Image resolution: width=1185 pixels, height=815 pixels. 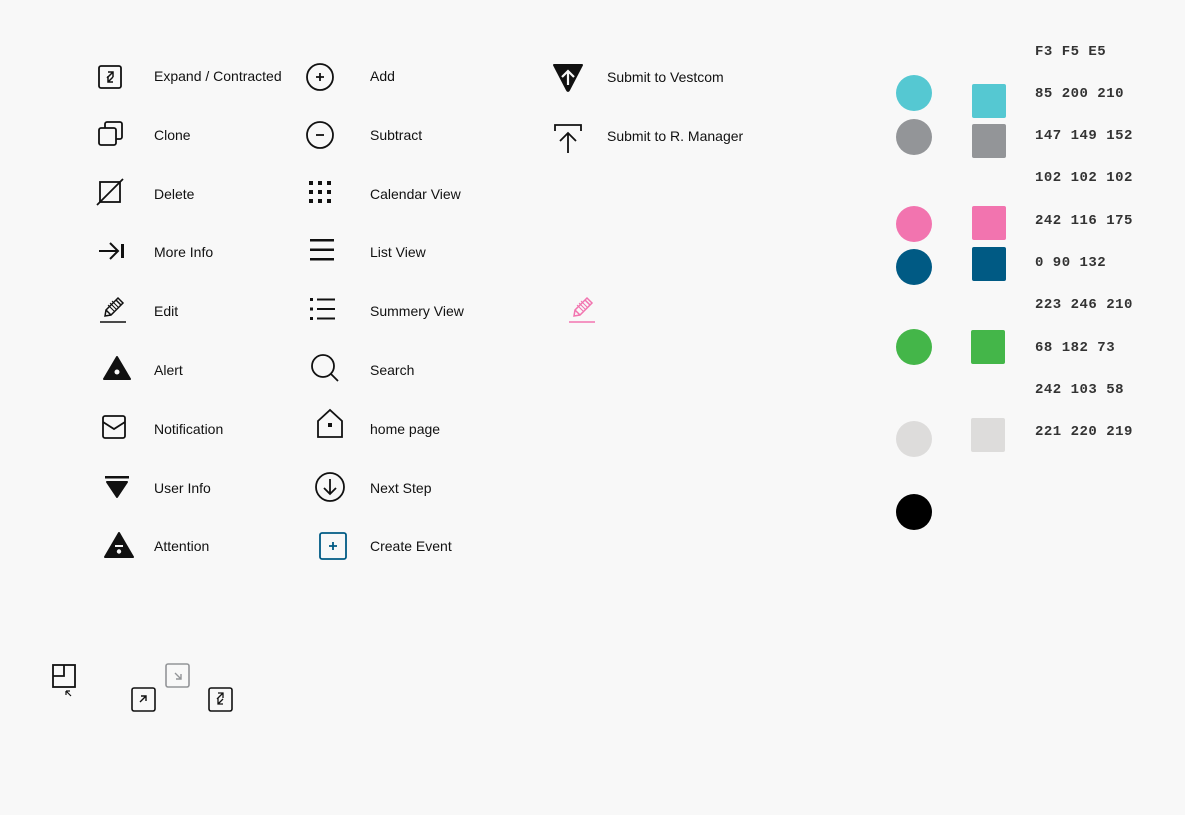 What do you see at coordinates (568, 77) in the screenshot?
I see `submit-vestcom-icon` at bounding box center [568, 77].